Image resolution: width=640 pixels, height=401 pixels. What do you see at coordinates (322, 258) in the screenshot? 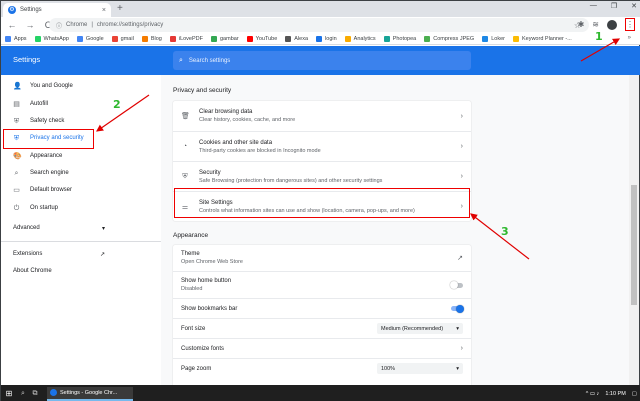
I see `row-theme: Theme Open Chrome Web Store ↗` at bounding box center [322, 258].